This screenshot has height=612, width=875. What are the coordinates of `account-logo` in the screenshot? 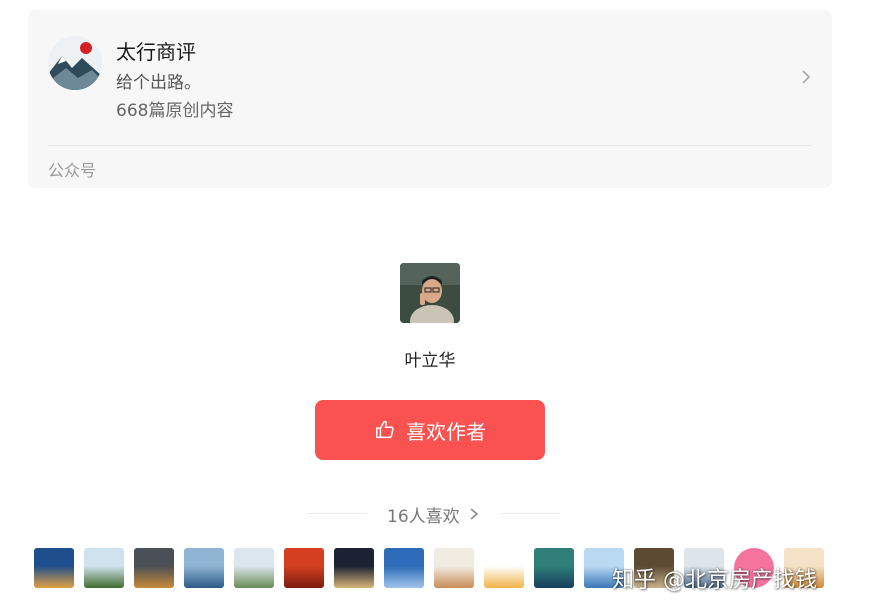 It's located at (75, 63).